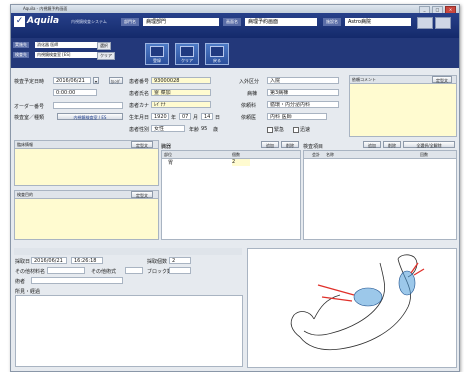 This screenshot has height=372, width=464. Describe the element at coordinates (252, 94) in the screenshot. I see `ward-label: 病棟` at that location.